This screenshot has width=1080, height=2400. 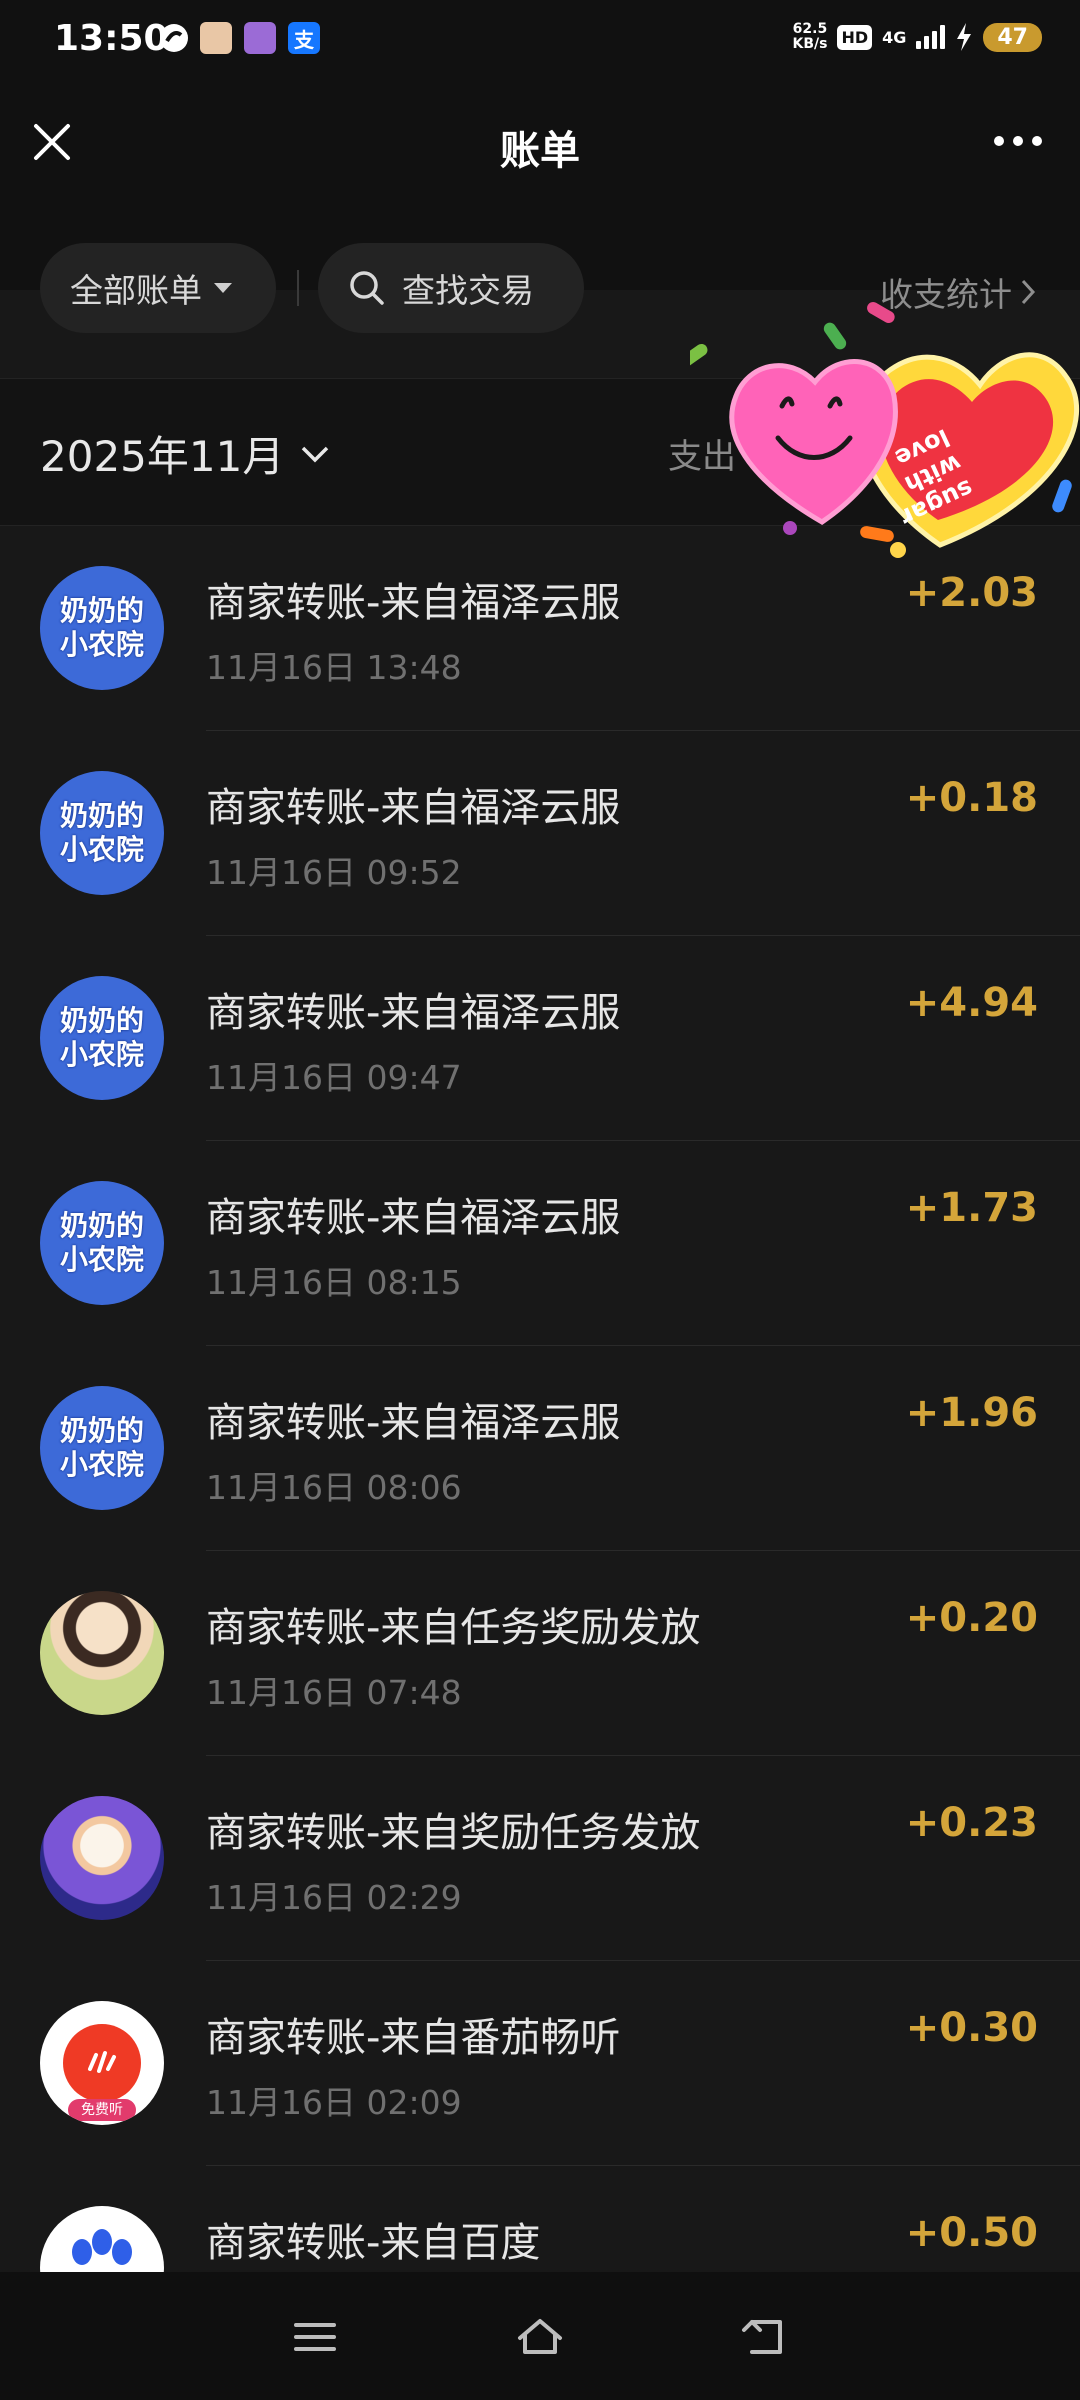 I want to click on transaction-row: 奶奶的 小农院 商家转账-来自福泽云服 11月16日 08:06 +1.96, so click(x=540, y=1448).